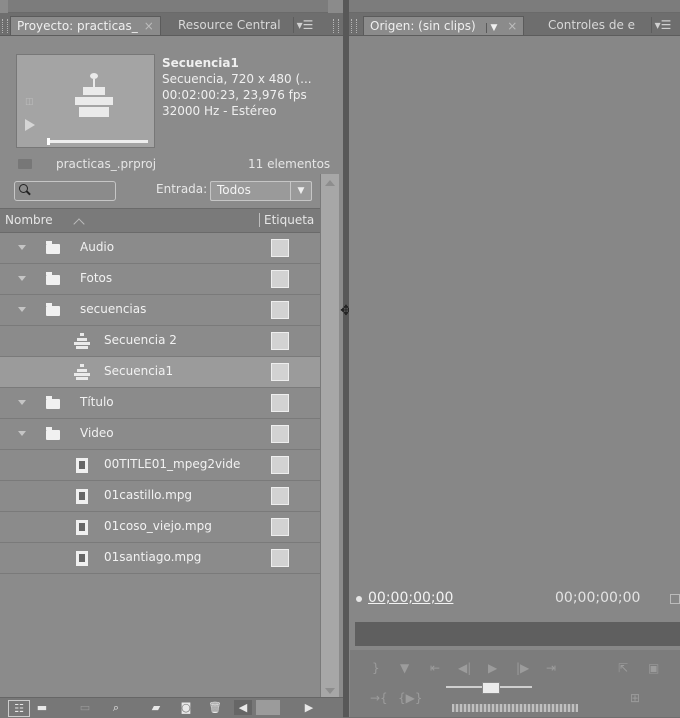 This screenshot has height=718, width=680. Describe the element at coordinates (156, 707) in the screenshot. I see `new-bin-icon: ▰` at that location.